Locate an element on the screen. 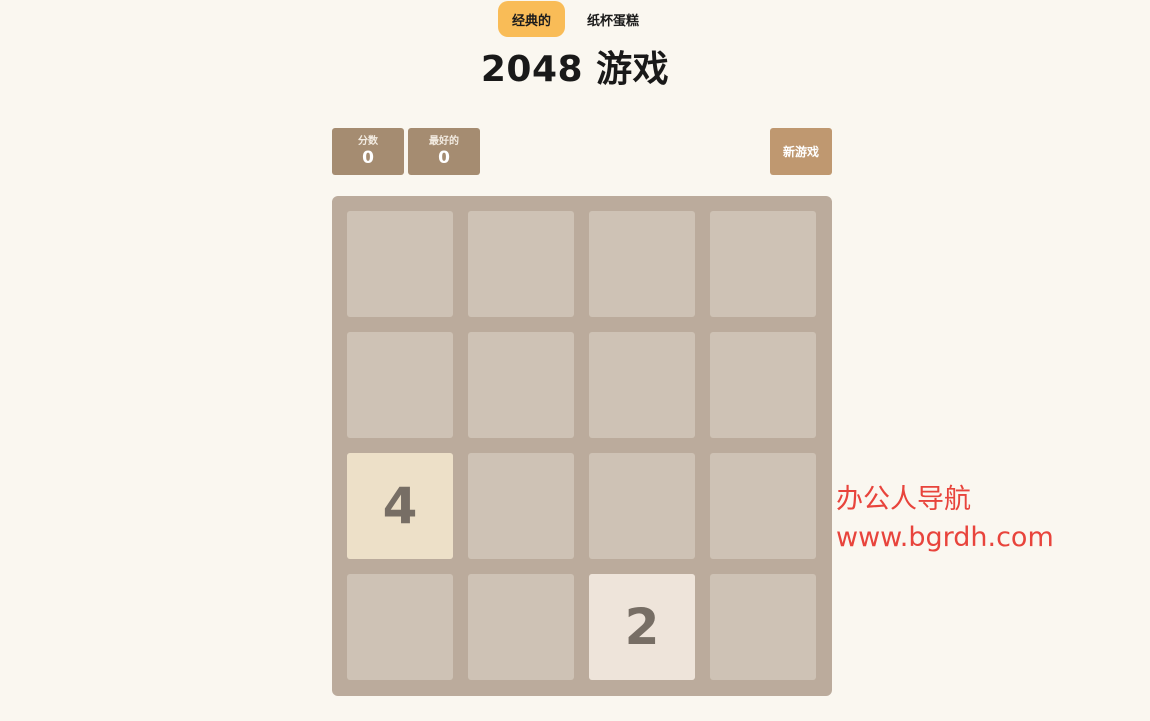 This screenshot has height=721, width=1150. tab-cupcake: 纸杯蛋糕 is located at coordinates (613, 19).